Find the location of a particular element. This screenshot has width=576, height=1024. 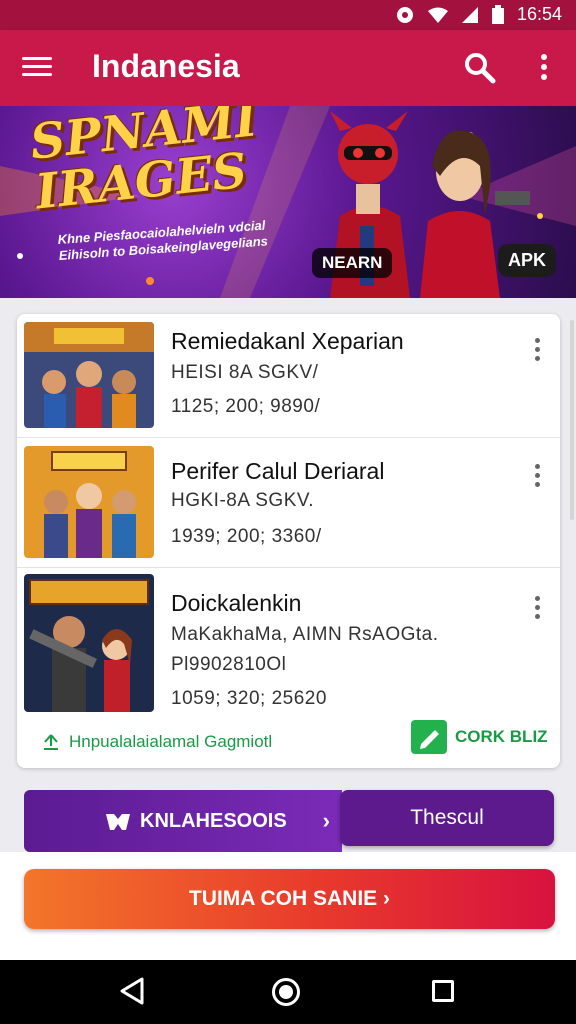

item-stats: 1059; 320; 25620 is located at coordinates (249, 698).